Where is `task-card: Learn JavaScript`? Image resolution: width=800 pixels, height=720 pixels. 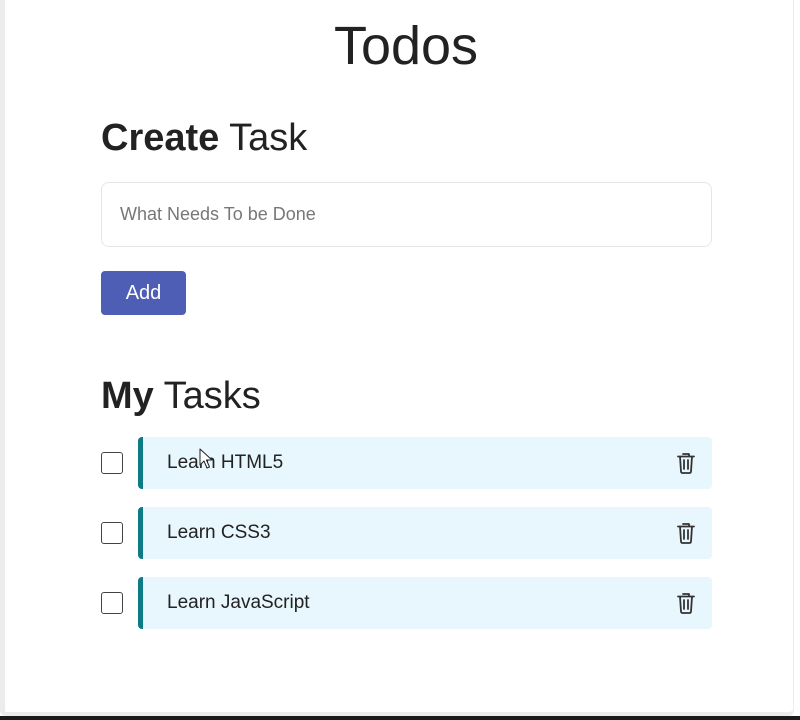 task-card: Learn JavaScript is located at coordinates (425, 603).